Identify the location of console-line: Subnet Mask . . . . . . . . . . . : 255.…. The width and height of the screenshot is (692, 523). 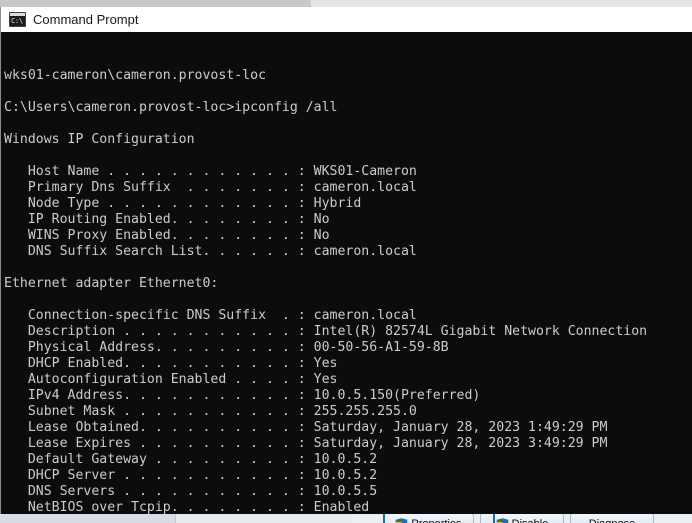
(210, 411).